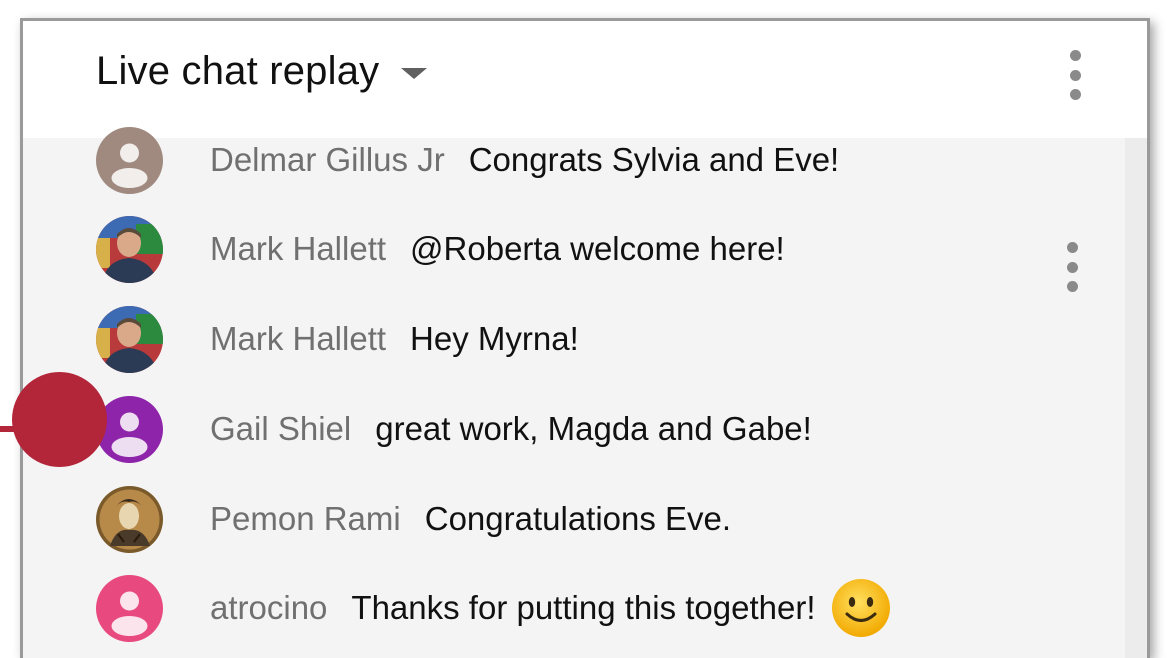 This screenshot has width=1167, height=658. What do you see at coordinates (1072, 267) in the screenshot?
I see `message-options-icon` at bounding box center [1072, 267].